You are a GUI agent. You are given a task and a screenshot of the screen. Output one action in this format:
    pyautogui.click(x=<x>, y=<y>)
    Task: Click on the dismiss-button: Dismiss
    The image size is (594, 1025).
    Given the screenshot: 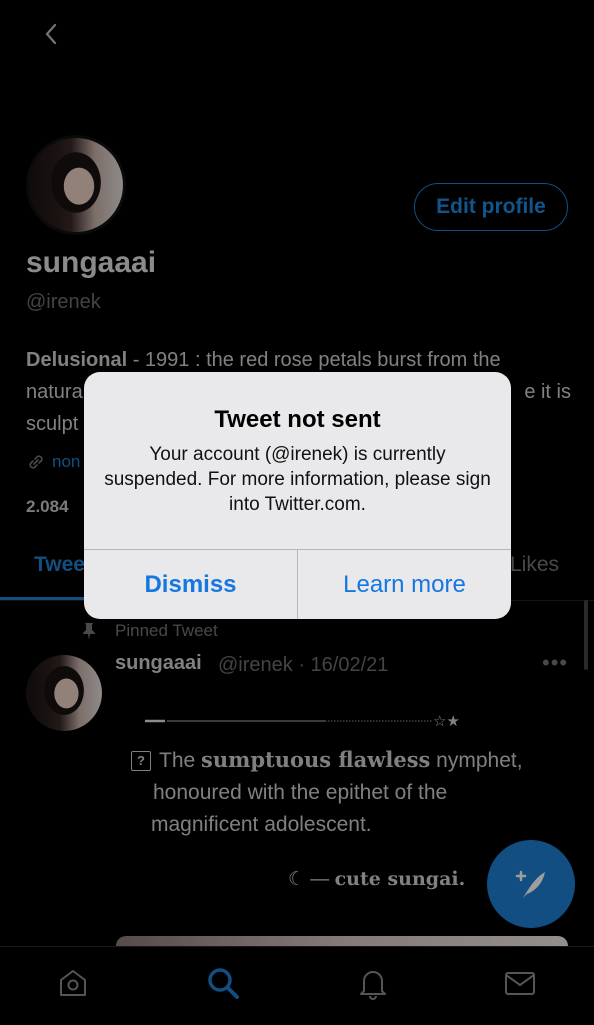 What is the action you would take?
    pyautogui.click(x=190, y=584)
    